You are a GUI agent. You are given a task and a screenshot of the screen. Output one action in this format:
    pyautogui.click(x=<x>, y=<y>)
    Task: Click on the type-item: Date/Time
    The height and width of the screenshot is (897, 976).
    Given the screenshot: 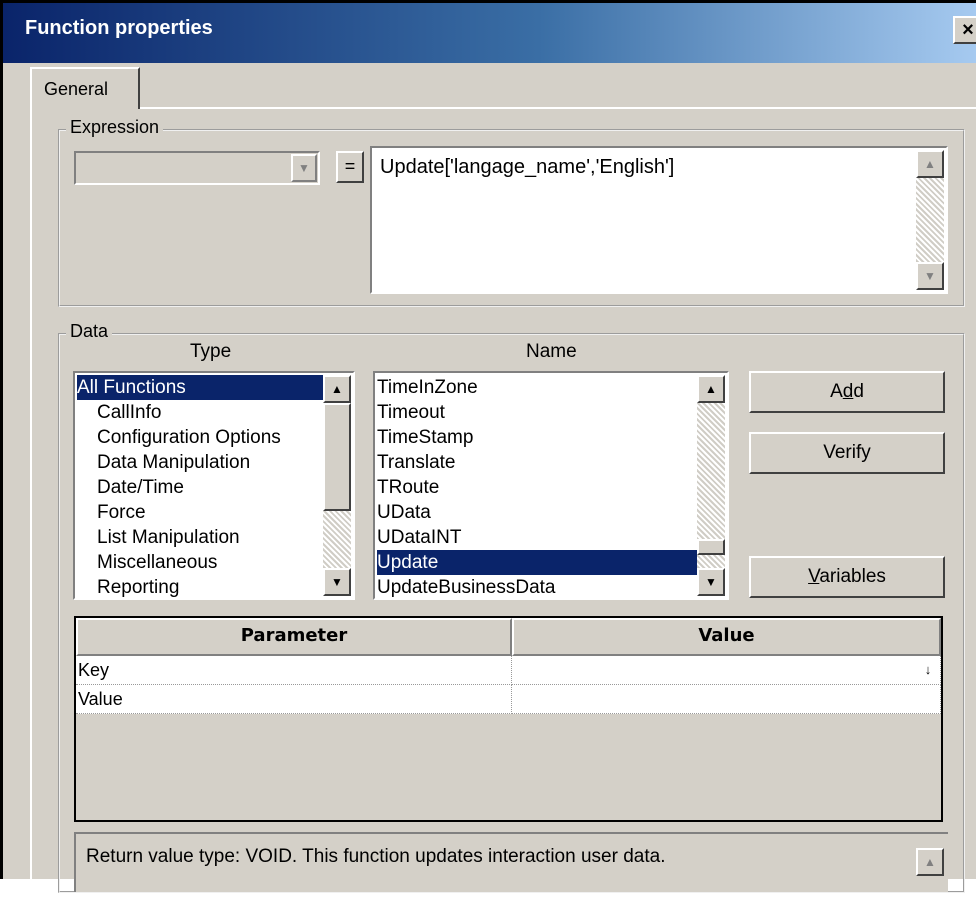 What is the action you would take?
    pyautogui.click(x=130, y=487)
    